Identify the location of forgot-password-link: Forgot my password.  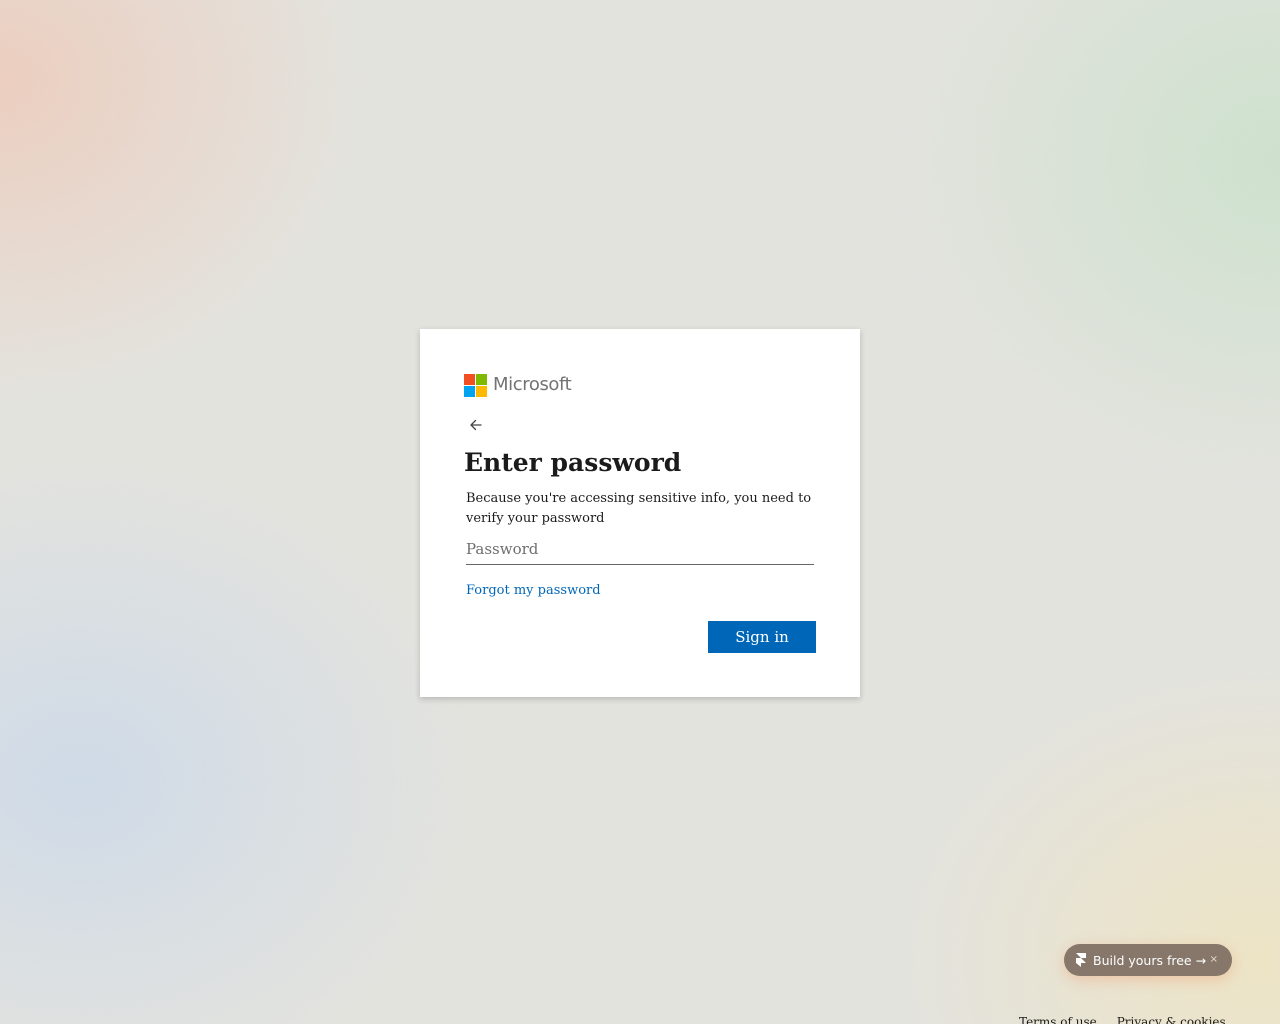
(533, 591).